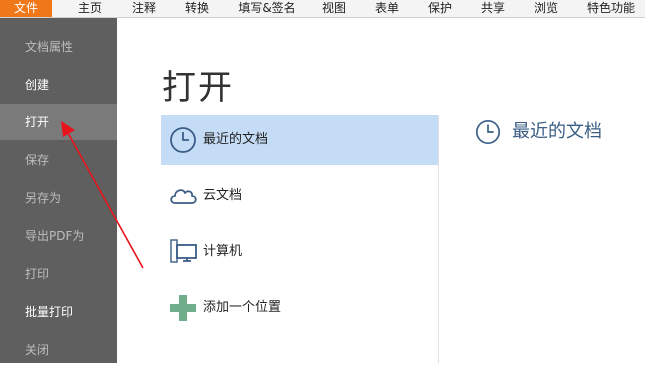 Image resolution: width=645 pixels, height=368 pixels. I want to click on sidebar-item-print: 打印, so click(58, 274).